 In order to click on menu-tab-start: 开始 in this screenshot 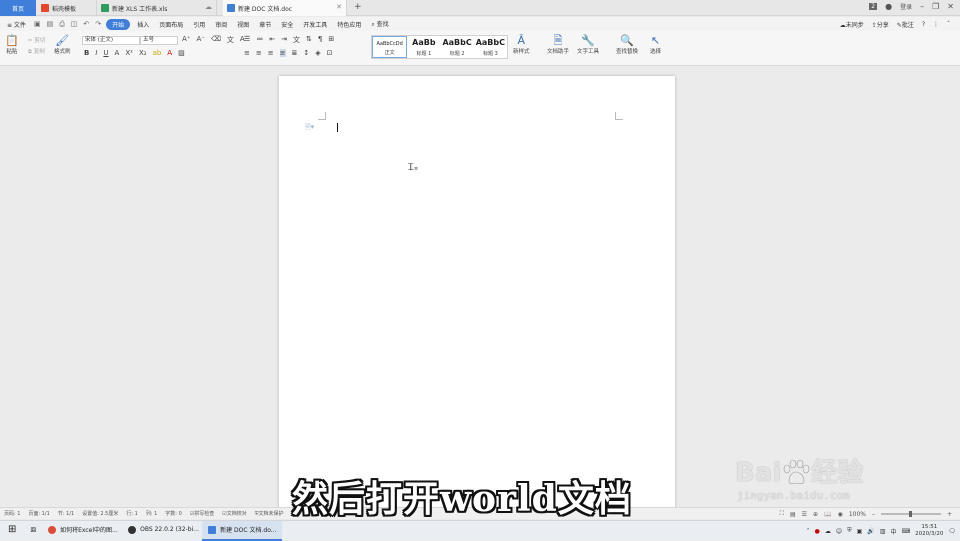, I will do `click(118, 24)`.